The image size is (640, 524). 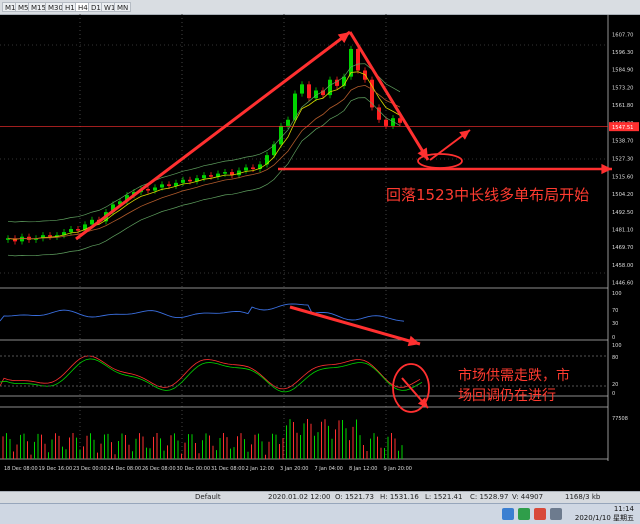 What do you see at coordinates (489, 497) in the screenshot?
I see `bar-close: C: 1528.97` at bounding box center [489, 497].